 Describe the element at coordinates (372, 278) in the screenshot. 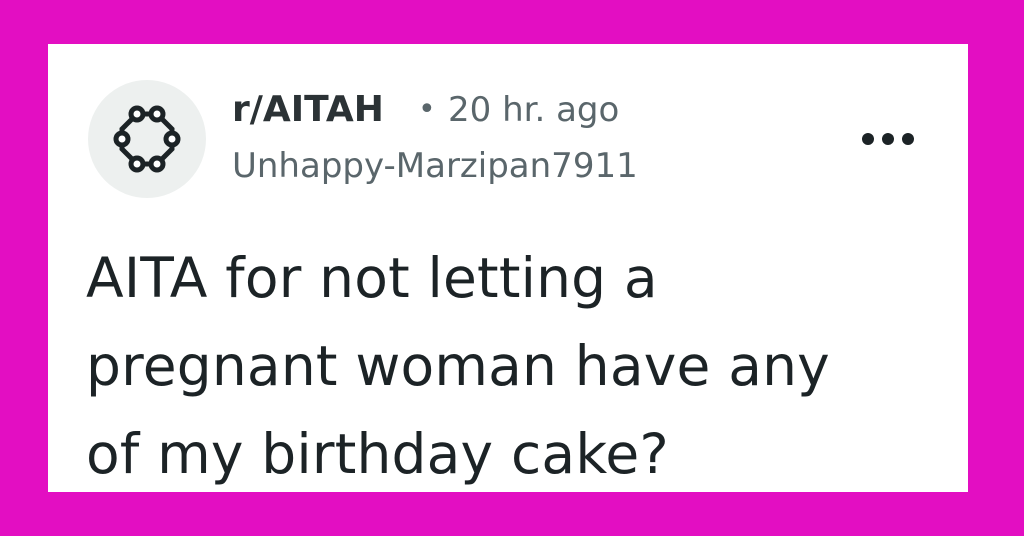

I see `post-title-line-1: AITA for not letting a` at that location.